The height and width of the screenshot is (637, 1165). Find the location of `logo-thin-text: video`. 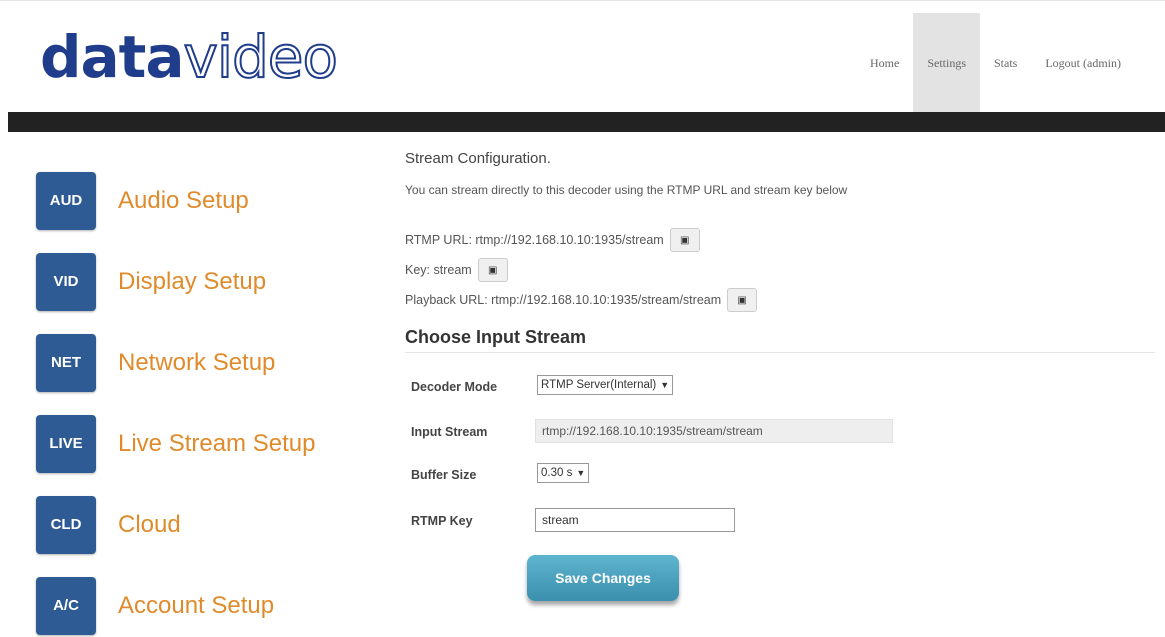

logo-thin-text: video is located at coordinates (261, 57).